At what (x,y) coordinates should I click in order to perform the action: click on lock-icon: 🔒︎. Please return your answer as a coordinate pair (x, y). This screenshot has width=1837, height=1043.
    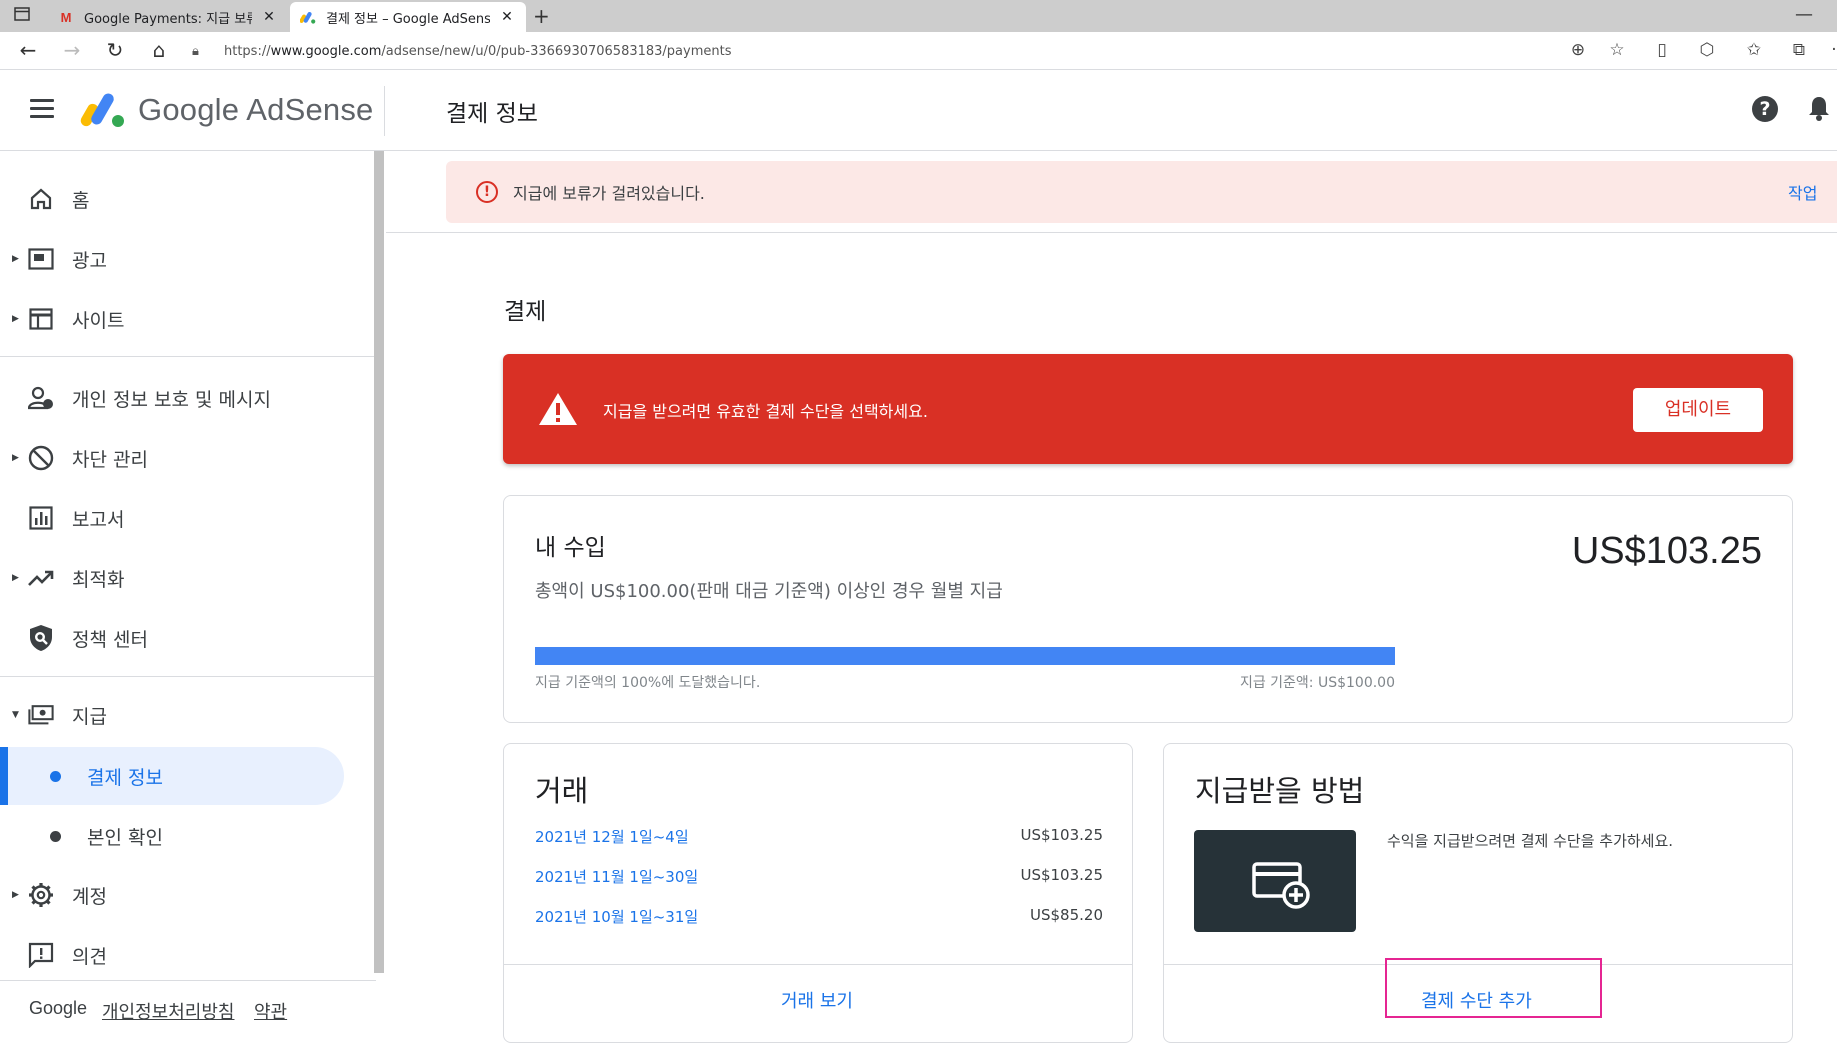
    Looking at the image, I should click on (195, 51).